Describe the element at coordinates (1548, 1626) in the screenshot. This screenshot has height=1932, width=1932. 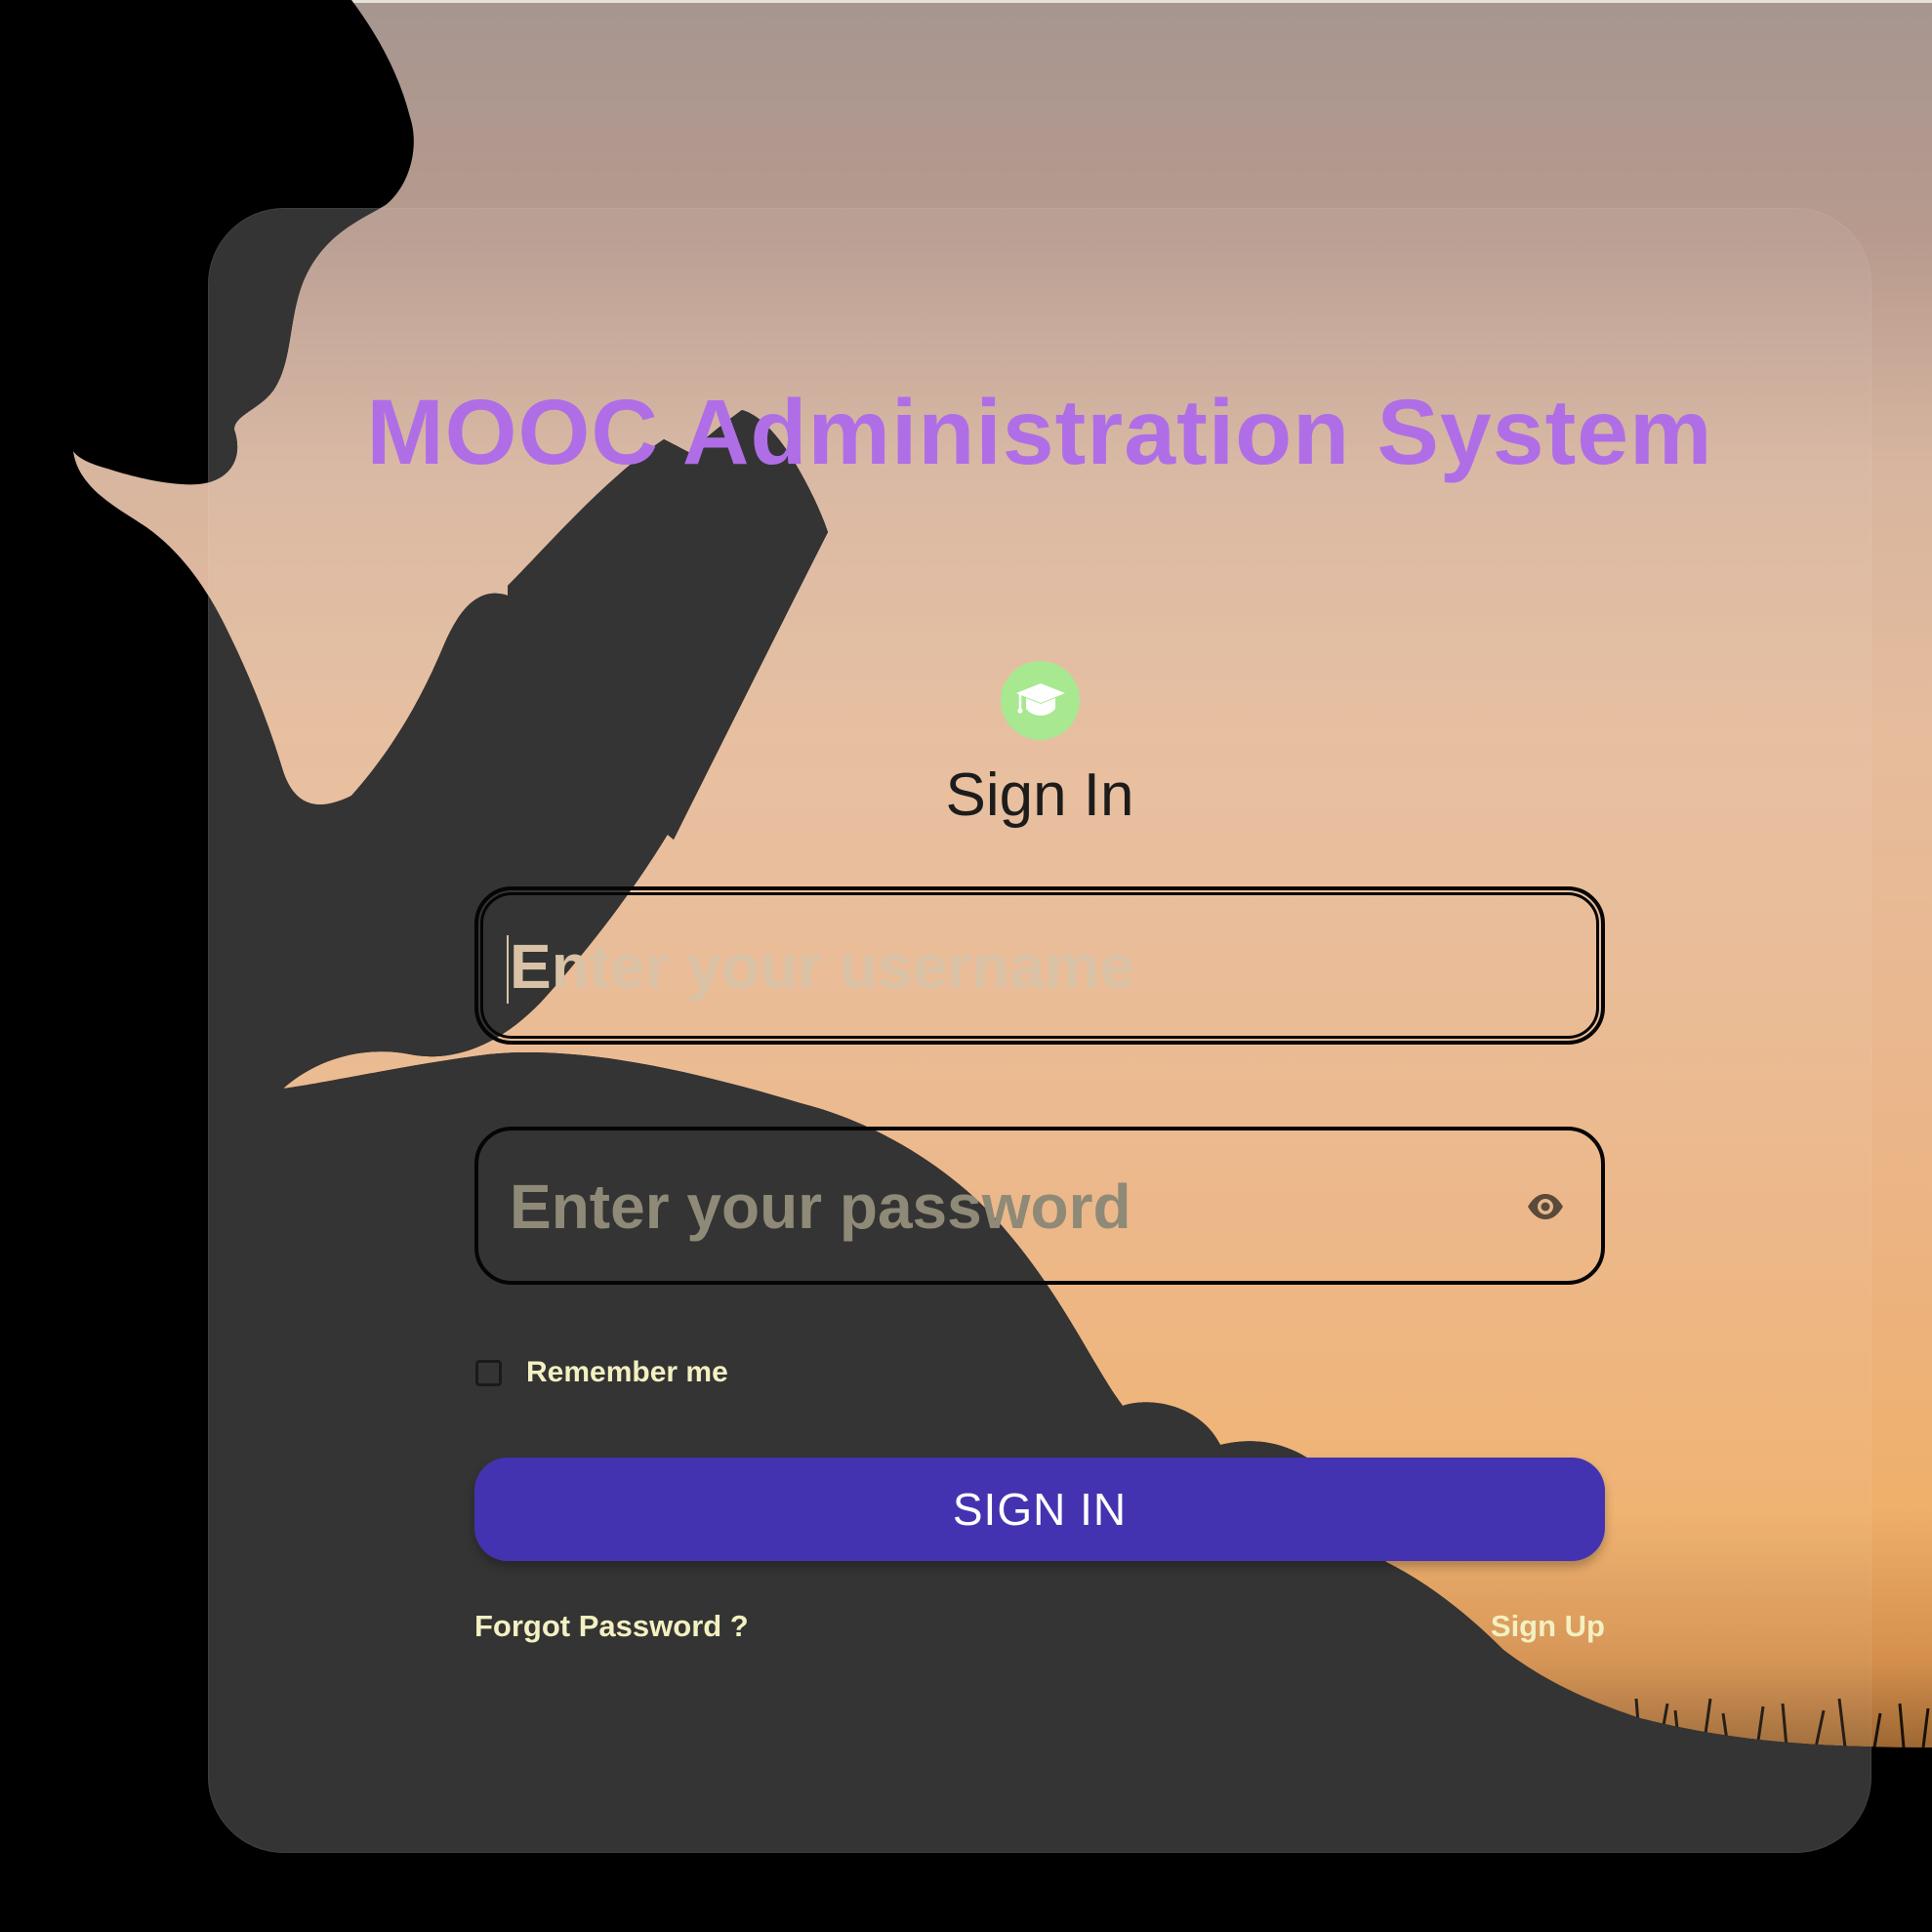
I see `sign-up-link: Sign Up` at that location.